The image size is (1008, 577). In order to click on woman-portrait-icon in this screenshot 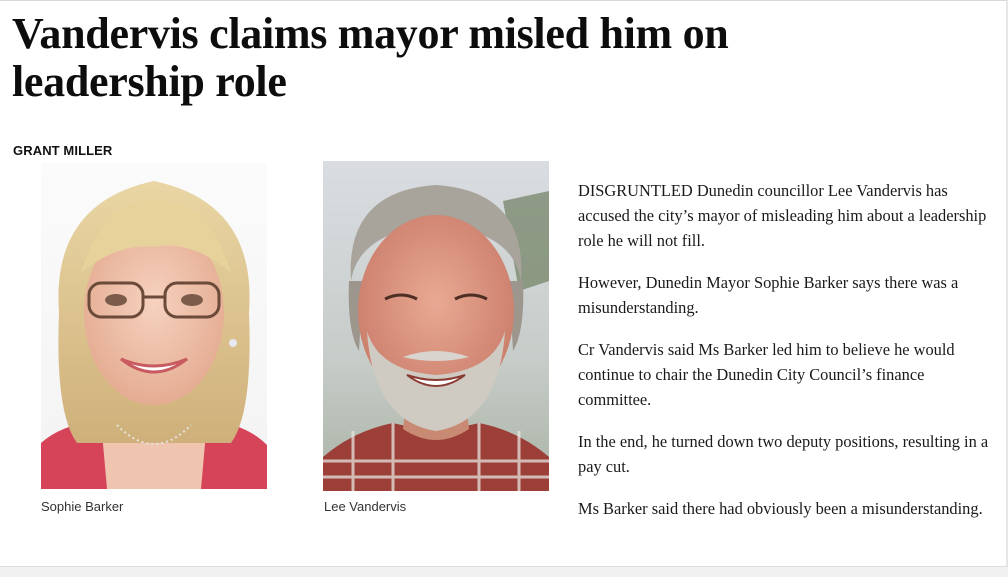, I will do `click(154, 326)`.